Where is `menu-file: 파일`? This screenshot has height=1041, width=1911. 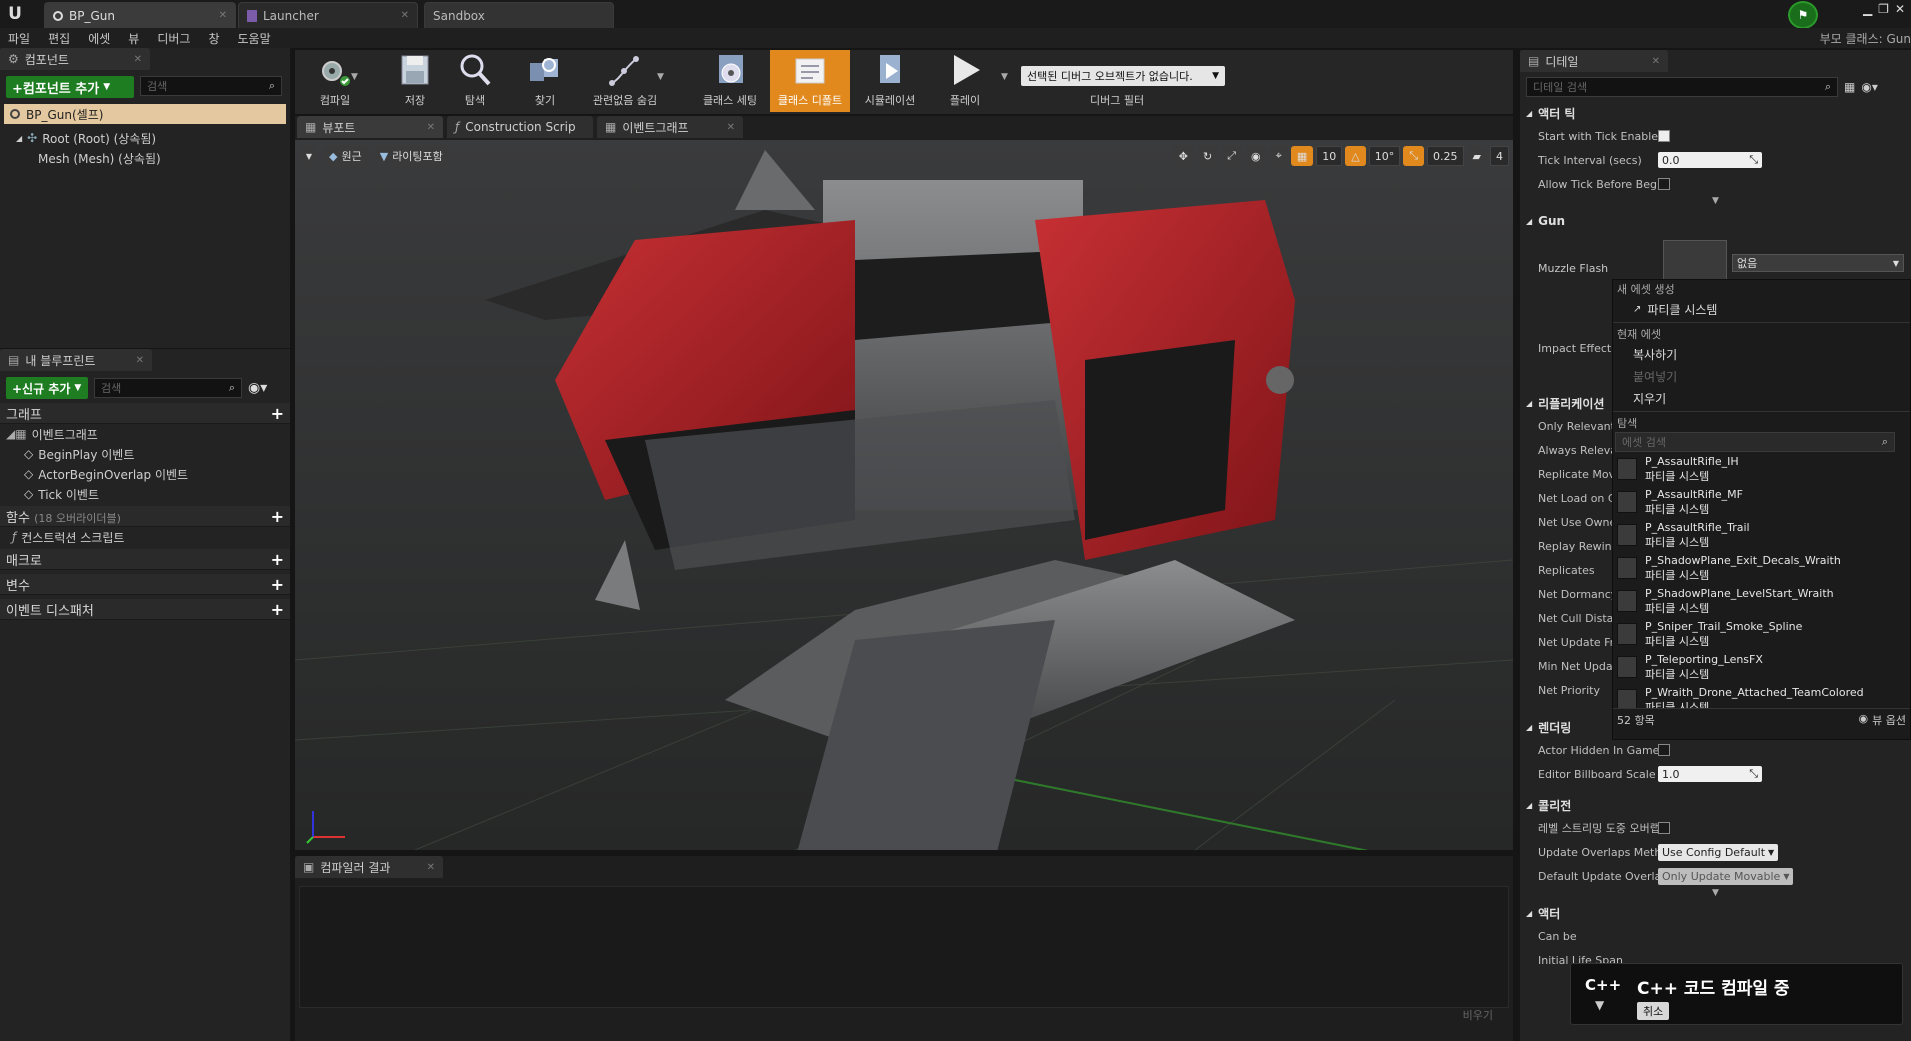 menu-file: 파일 is located at coordinates (19, 38).